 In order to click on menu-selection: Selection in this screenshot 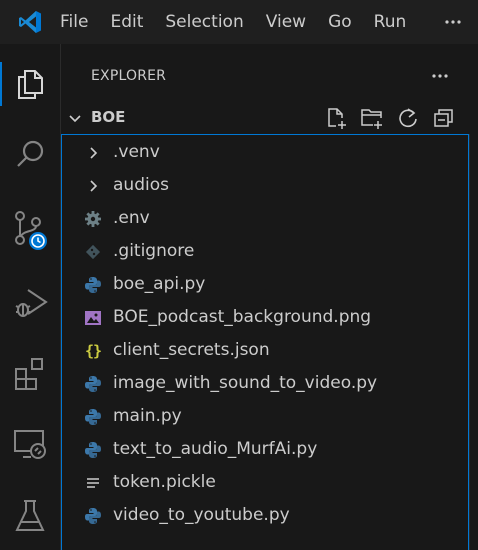, I will do `click(204, 22)`.